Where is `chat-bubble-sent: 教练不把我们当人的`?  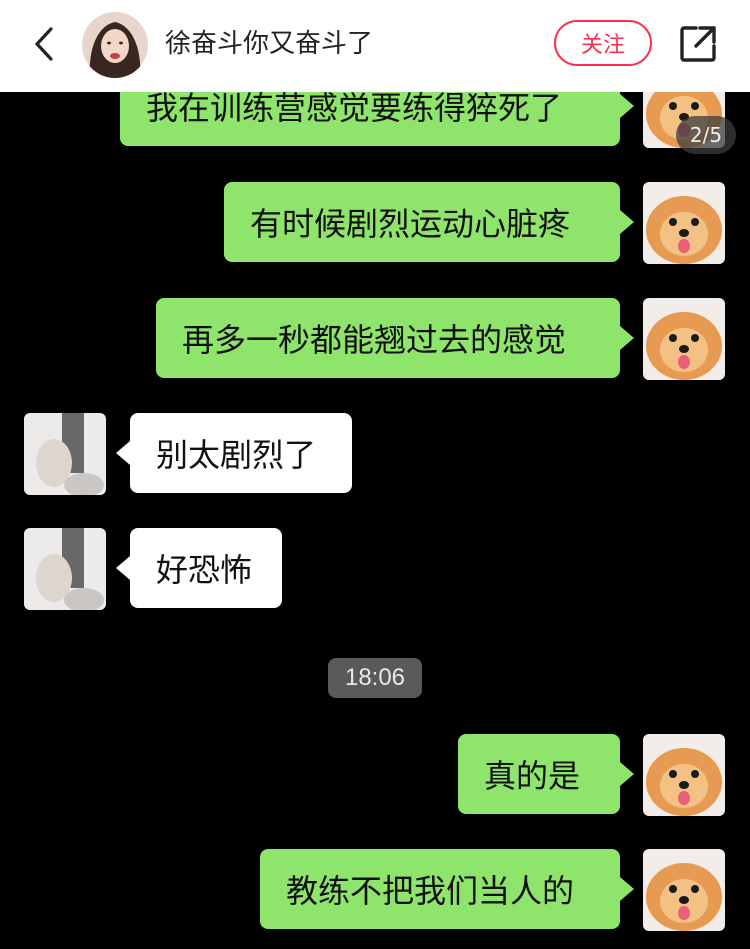 chat-bubble-sent: 教练不把我们当人的 is located at coordinates (447, 889).